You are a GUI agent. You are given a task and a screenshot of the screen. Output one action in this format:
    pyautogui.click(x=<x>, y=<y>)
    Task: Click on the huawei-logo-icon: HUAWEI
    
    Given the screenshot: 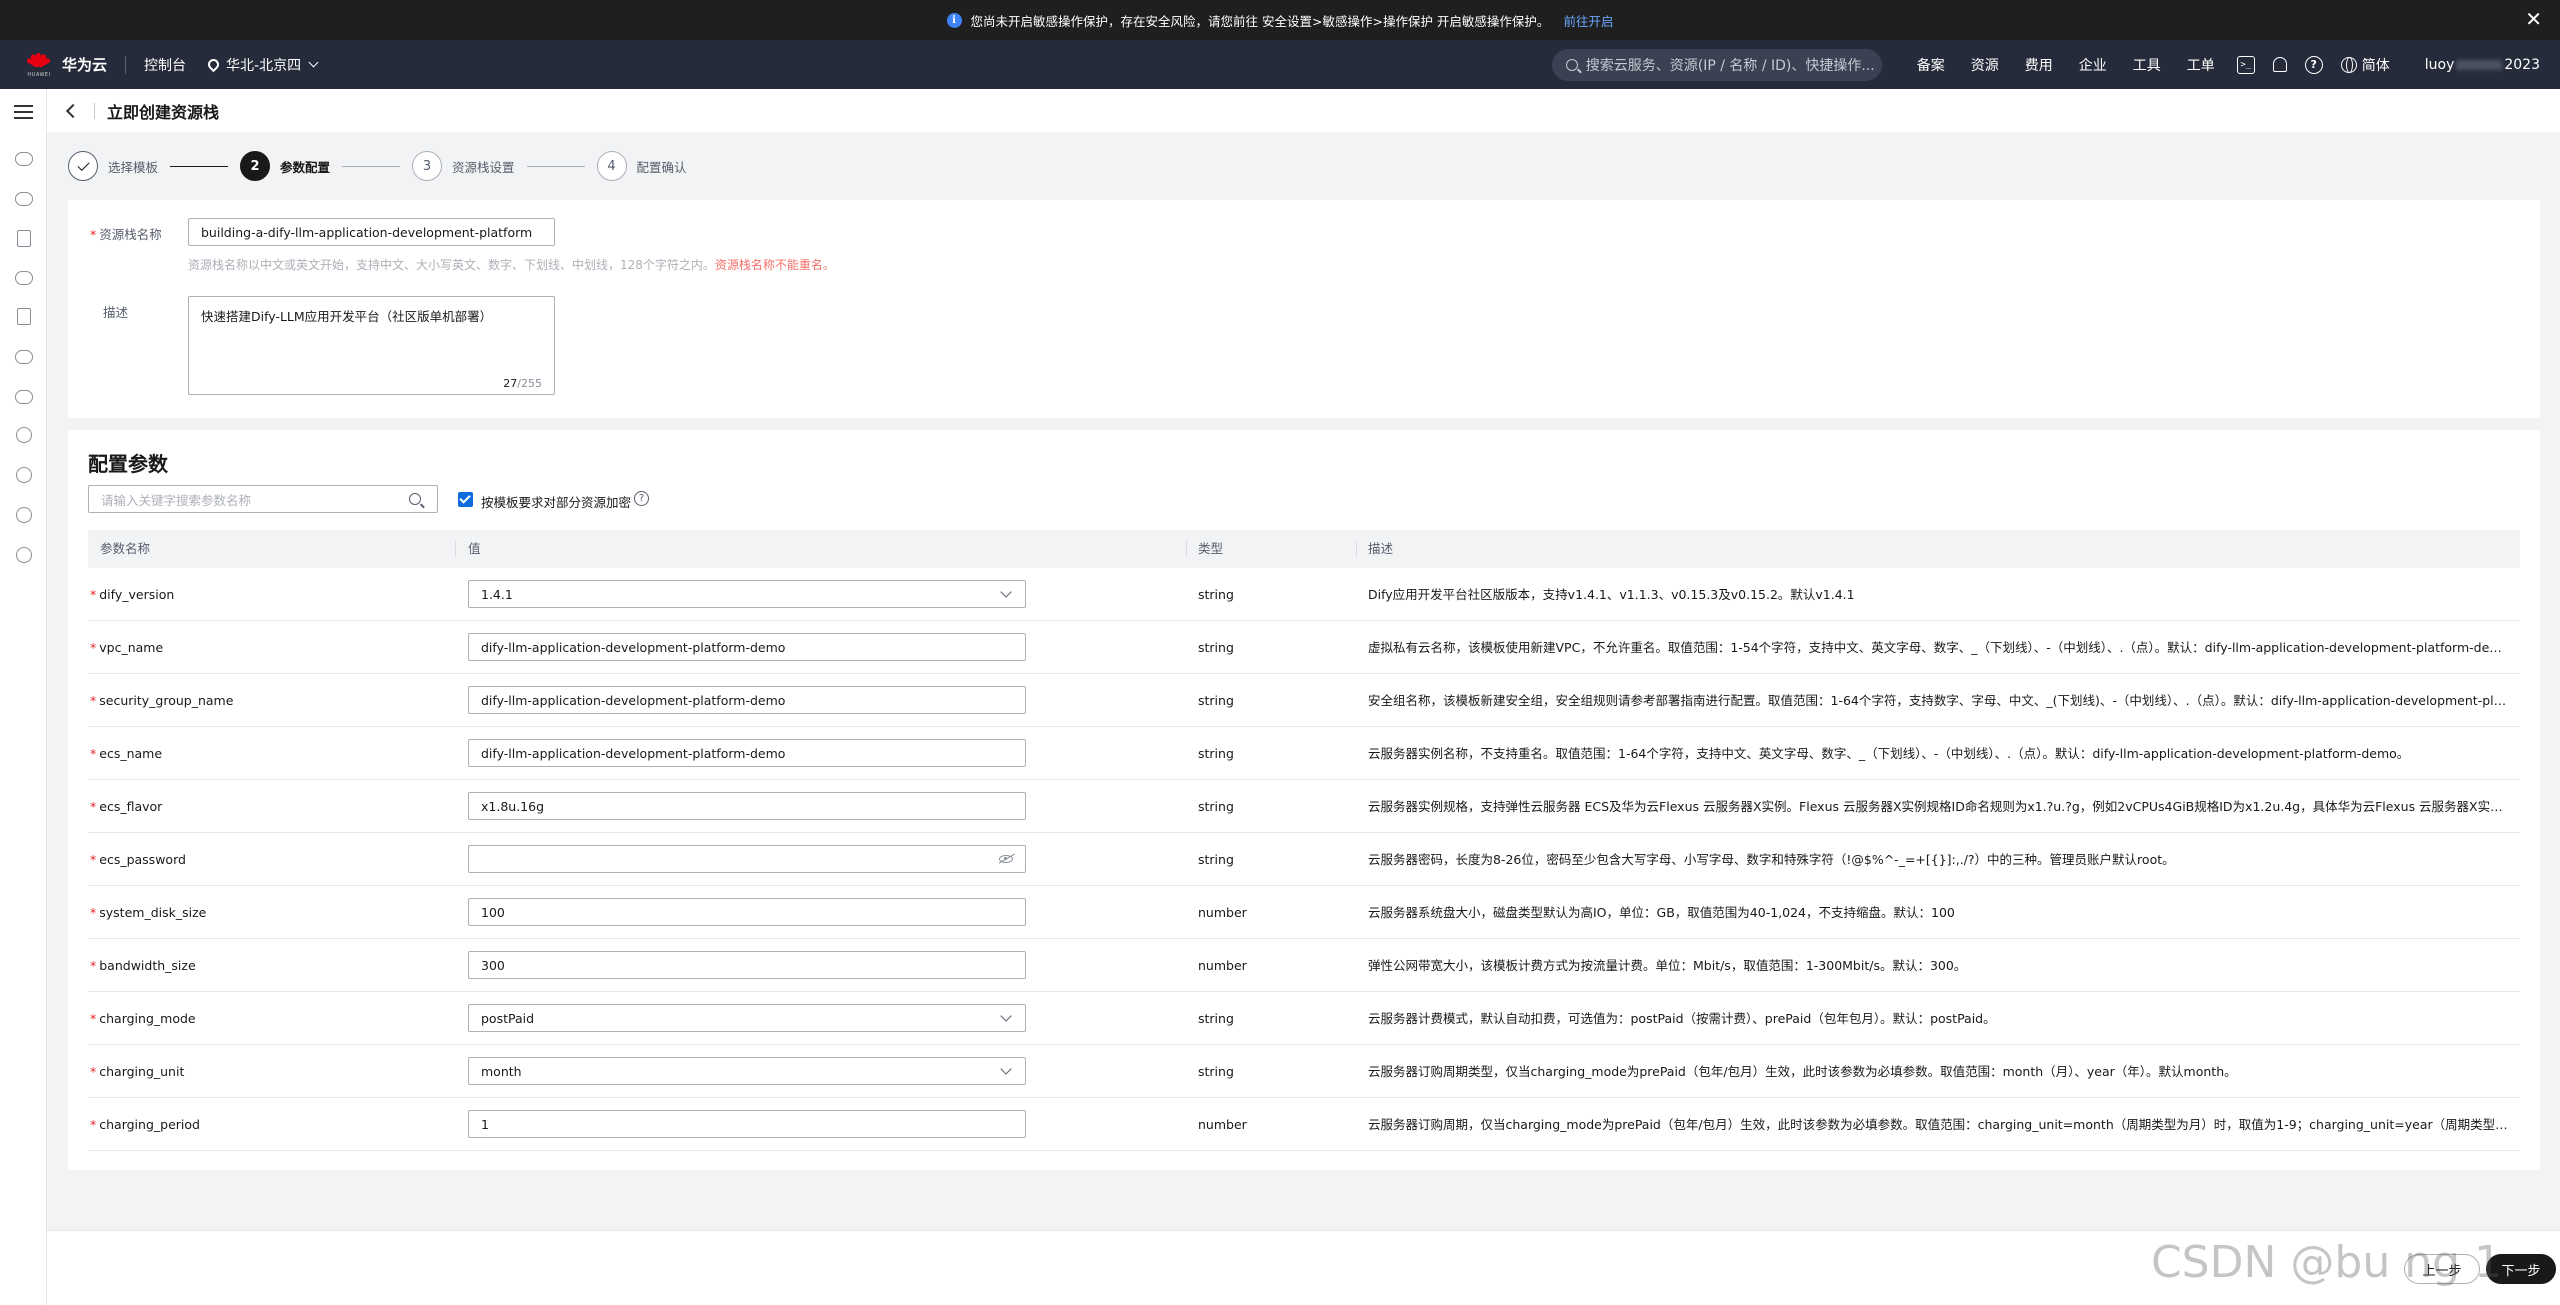 What is the action you would take?
    pyautogui.click(x=38, y=65)
    